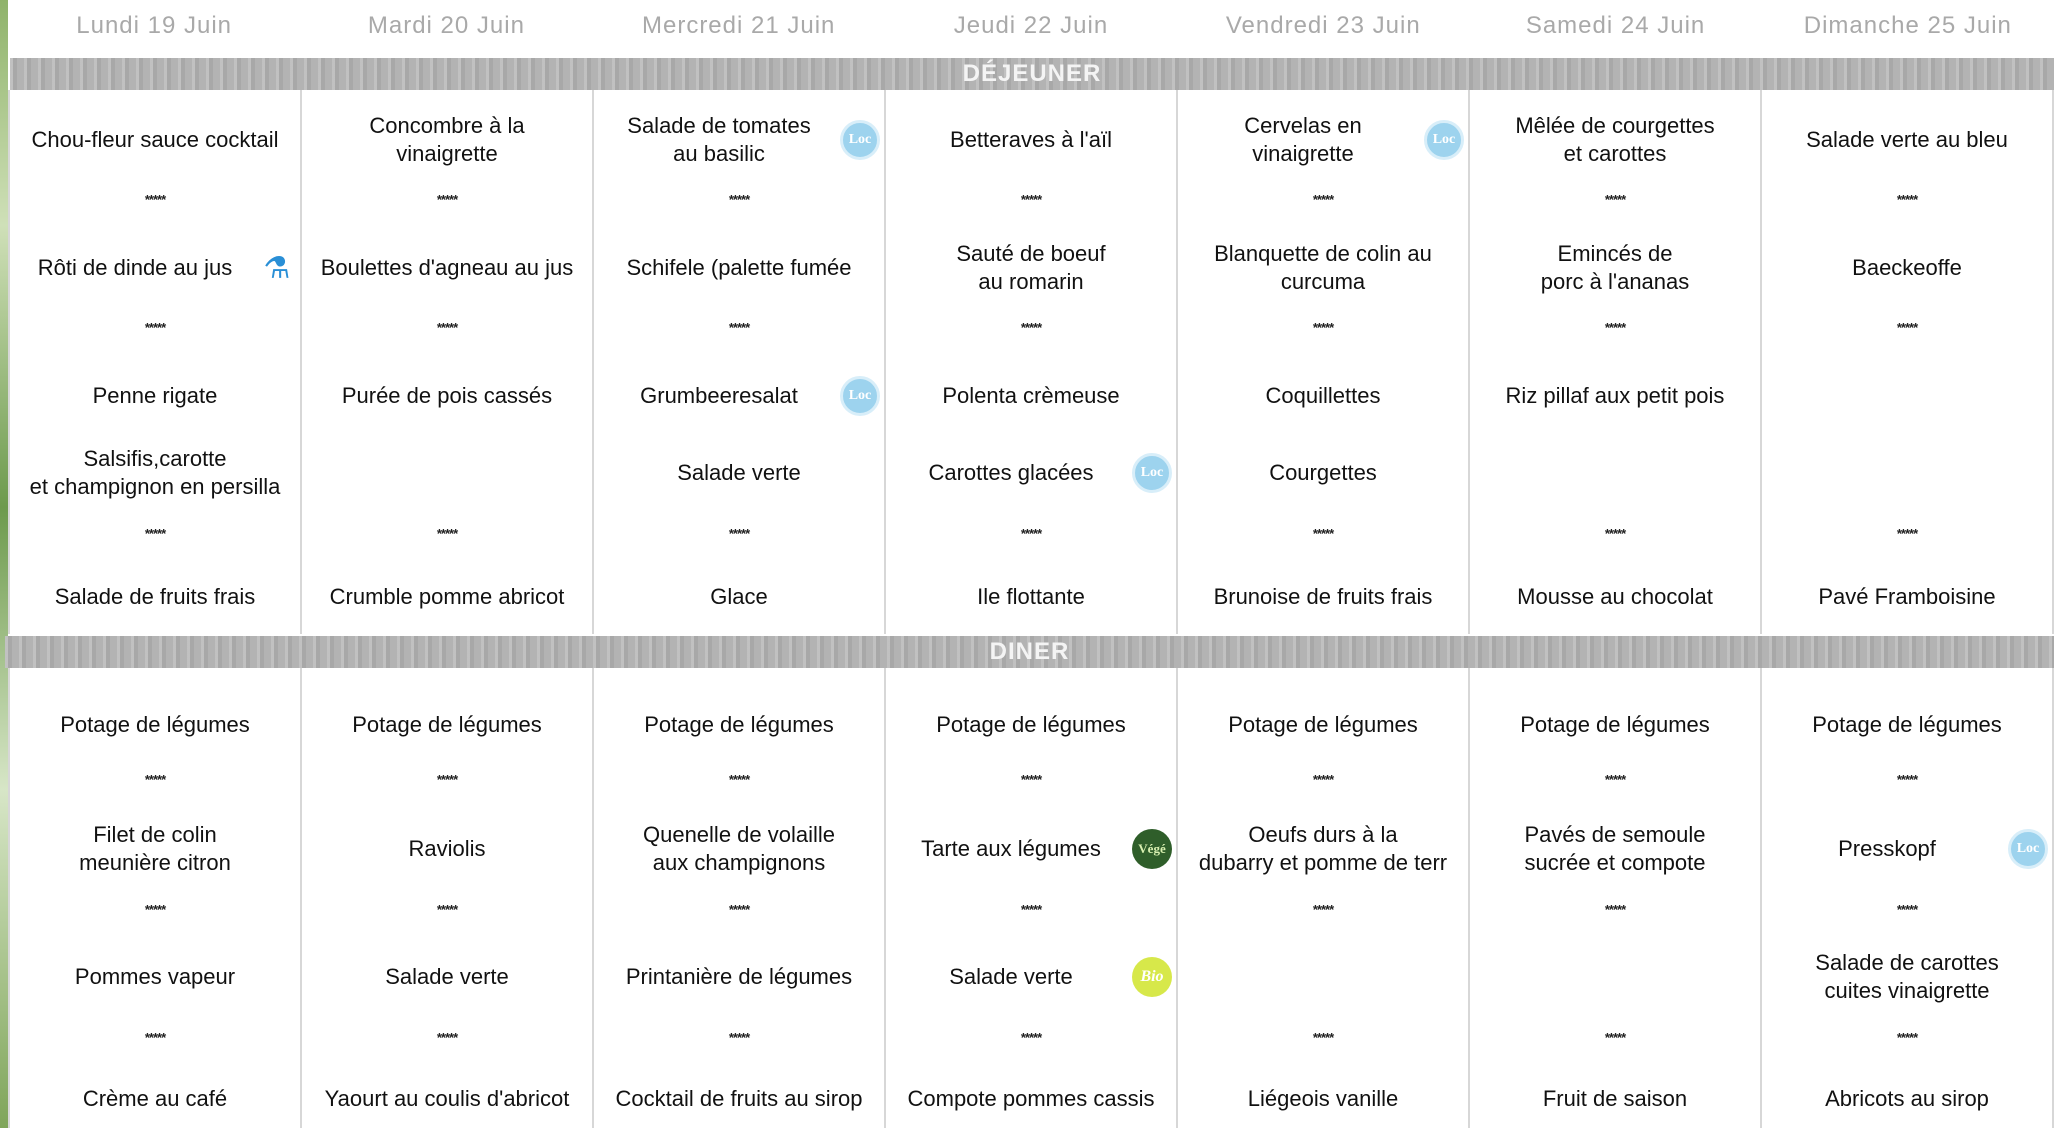 Image resolution: width=2054 pixels, height=1128 pixels. What do you see at coordinates (155, 139) in the screenshot?
I see `lunch-starter: Chou-fleur sauce cocktail` at bounding box center [155, 139].